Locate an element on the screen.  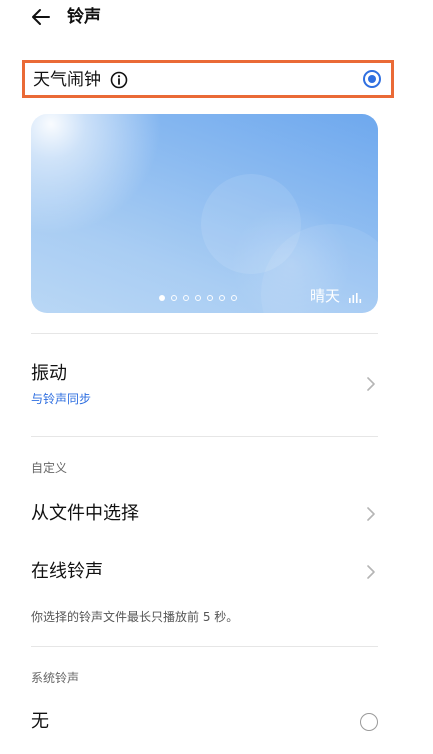
vibration-title: 振动 is located at coordinates (49, 373).